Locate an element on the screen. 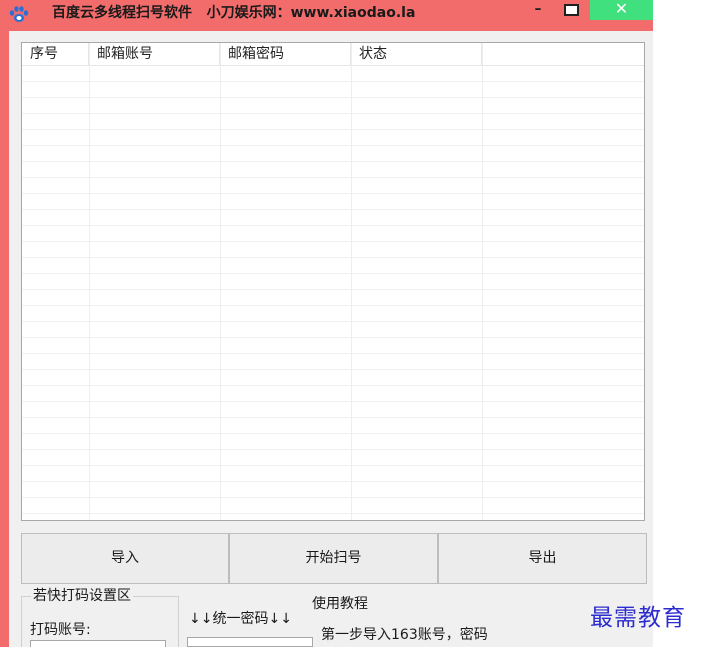 The width and height of the screenshot is (714, 647). column-header-email: 邮箱账号 is located at coordinates (154, 54).